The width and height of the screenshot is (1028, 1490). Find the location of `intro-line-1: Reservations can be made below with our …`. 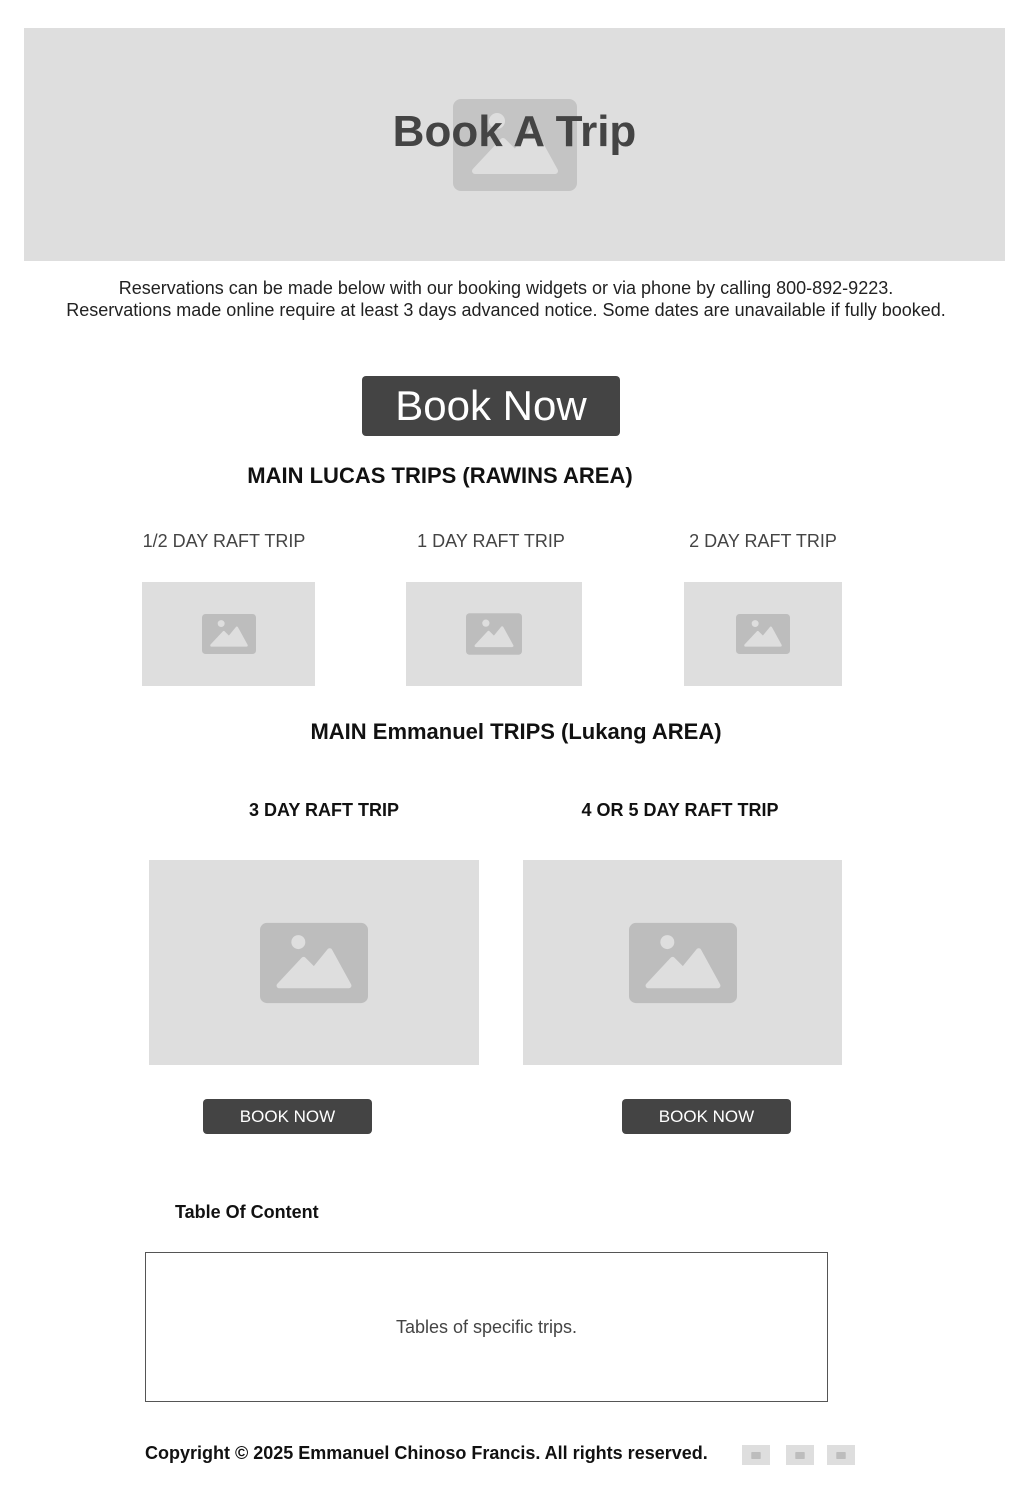

intro-line-1: Reservations can be made below with our … is located at coordinates (506, 288).